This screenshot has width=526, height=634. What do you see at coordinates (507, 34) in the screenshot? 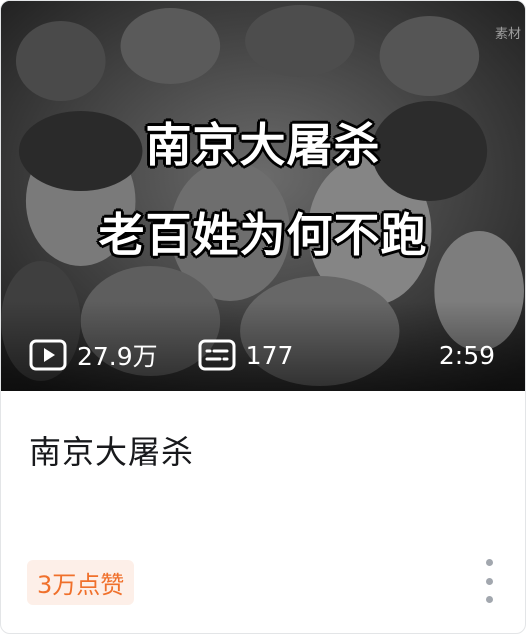
I see `watermark-text: 素材` at bounding box center [507, 34].